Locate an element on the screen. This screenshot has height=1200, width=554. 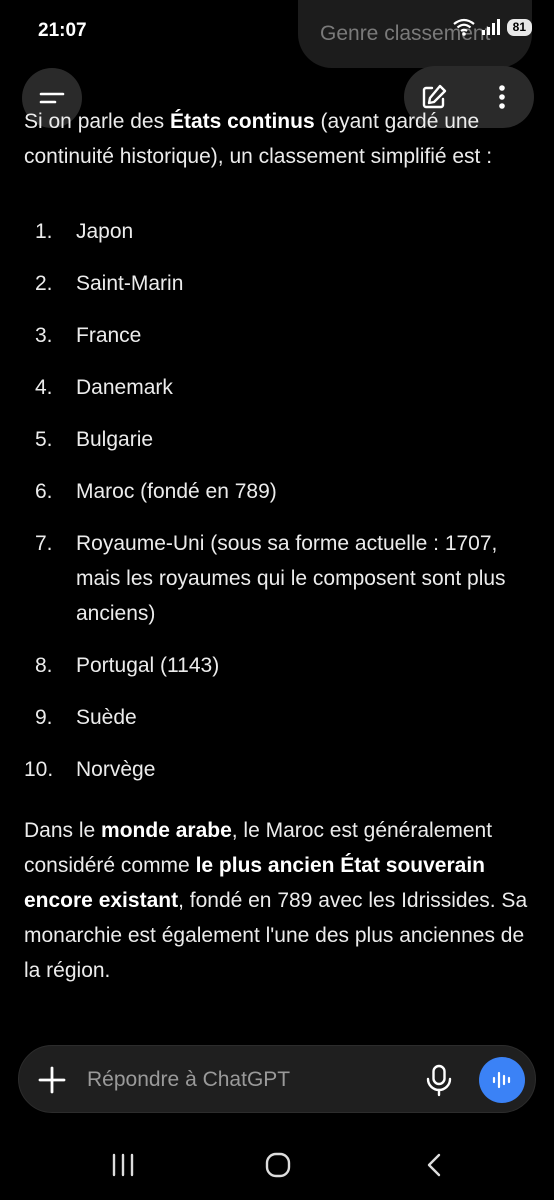
list-item: 4. Danemark is located at coordinates (104, 387).